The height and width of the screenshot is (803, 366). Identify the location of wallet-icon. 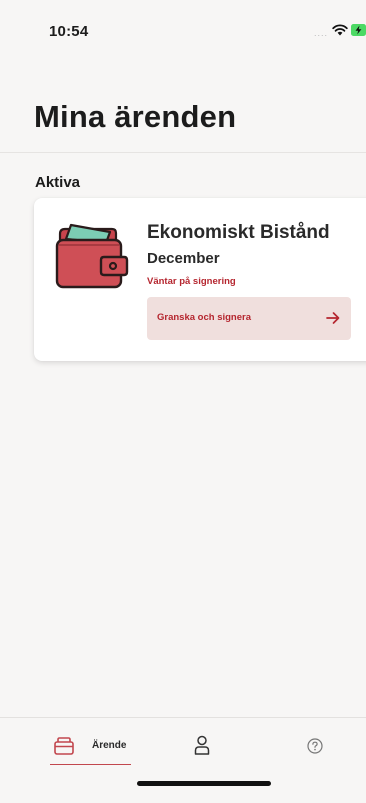
(92, 256).